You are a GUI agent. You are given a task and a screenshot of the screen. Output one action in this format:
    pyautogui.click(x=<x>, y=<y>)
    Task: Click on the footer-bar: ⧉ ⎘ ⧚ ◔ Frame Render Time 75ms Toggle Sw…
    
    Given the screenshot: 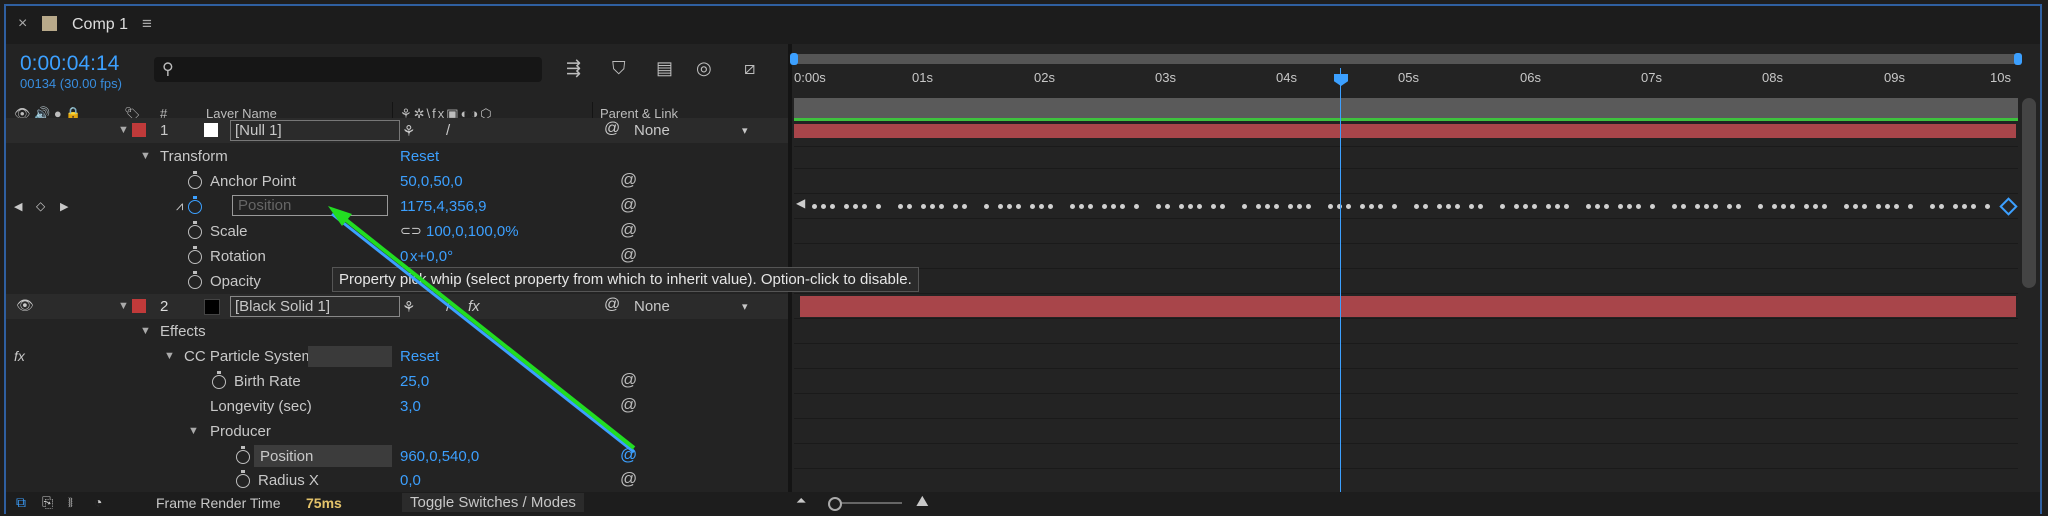 What is the action you would take?
    pyautogui.click(x=1023, y=503)
    